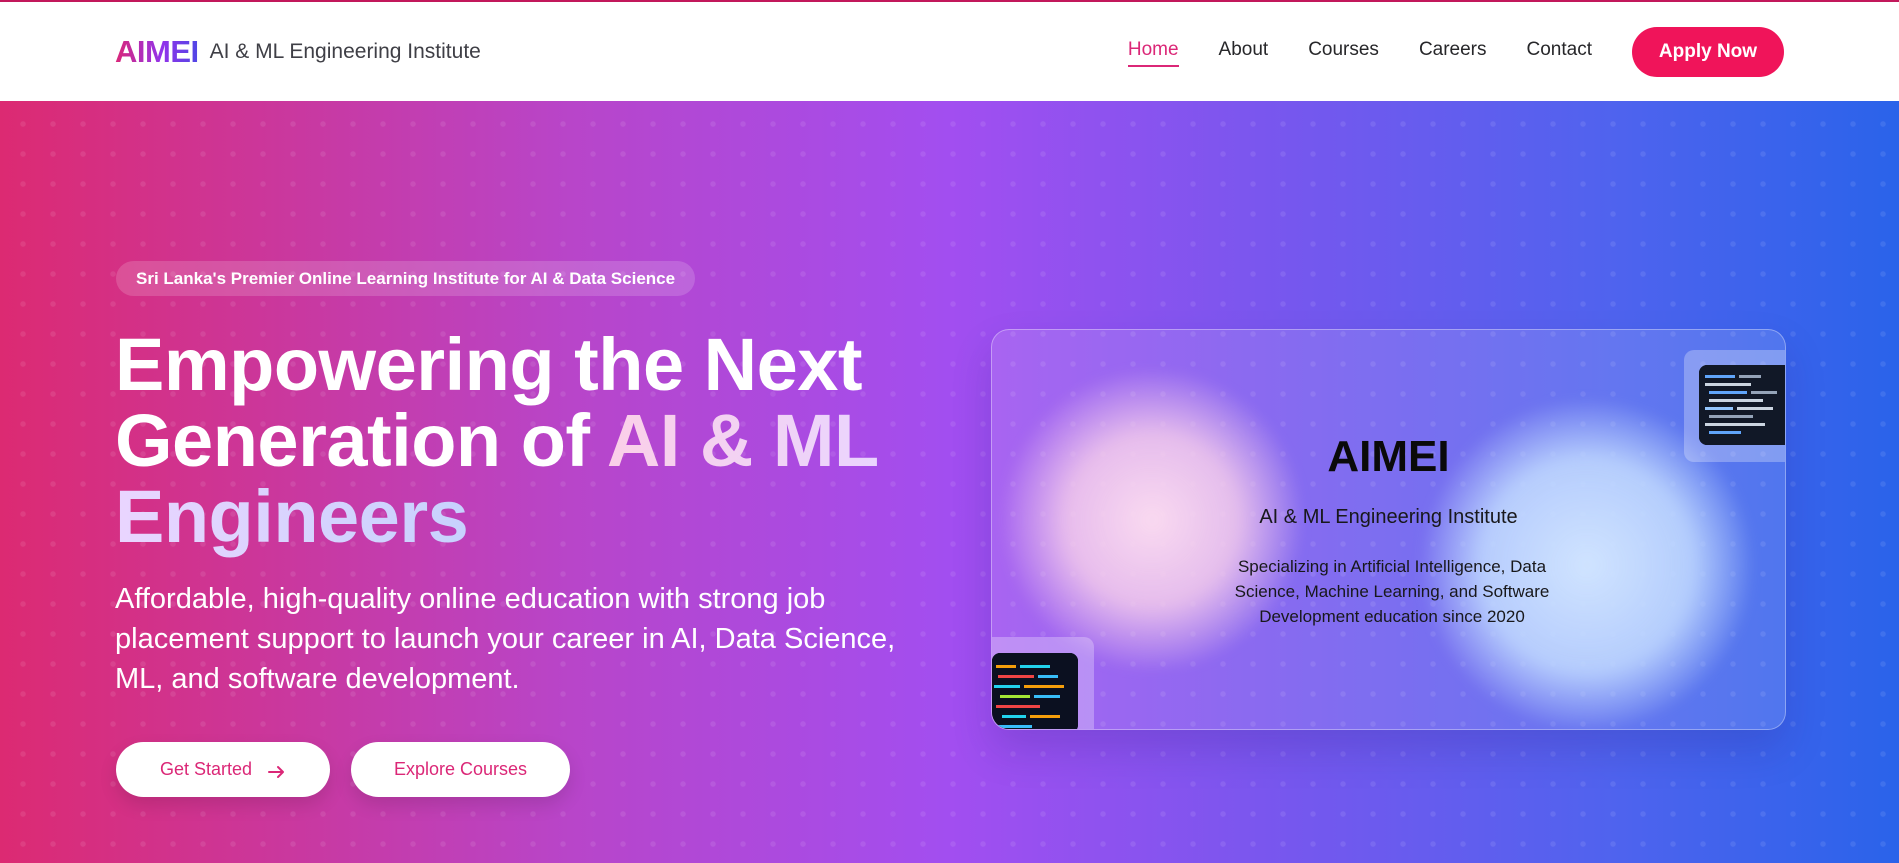 The image size is (1899, 863). I want to click on card-subtitle: AI & ML Engineering Institute, so click(1388, 517).